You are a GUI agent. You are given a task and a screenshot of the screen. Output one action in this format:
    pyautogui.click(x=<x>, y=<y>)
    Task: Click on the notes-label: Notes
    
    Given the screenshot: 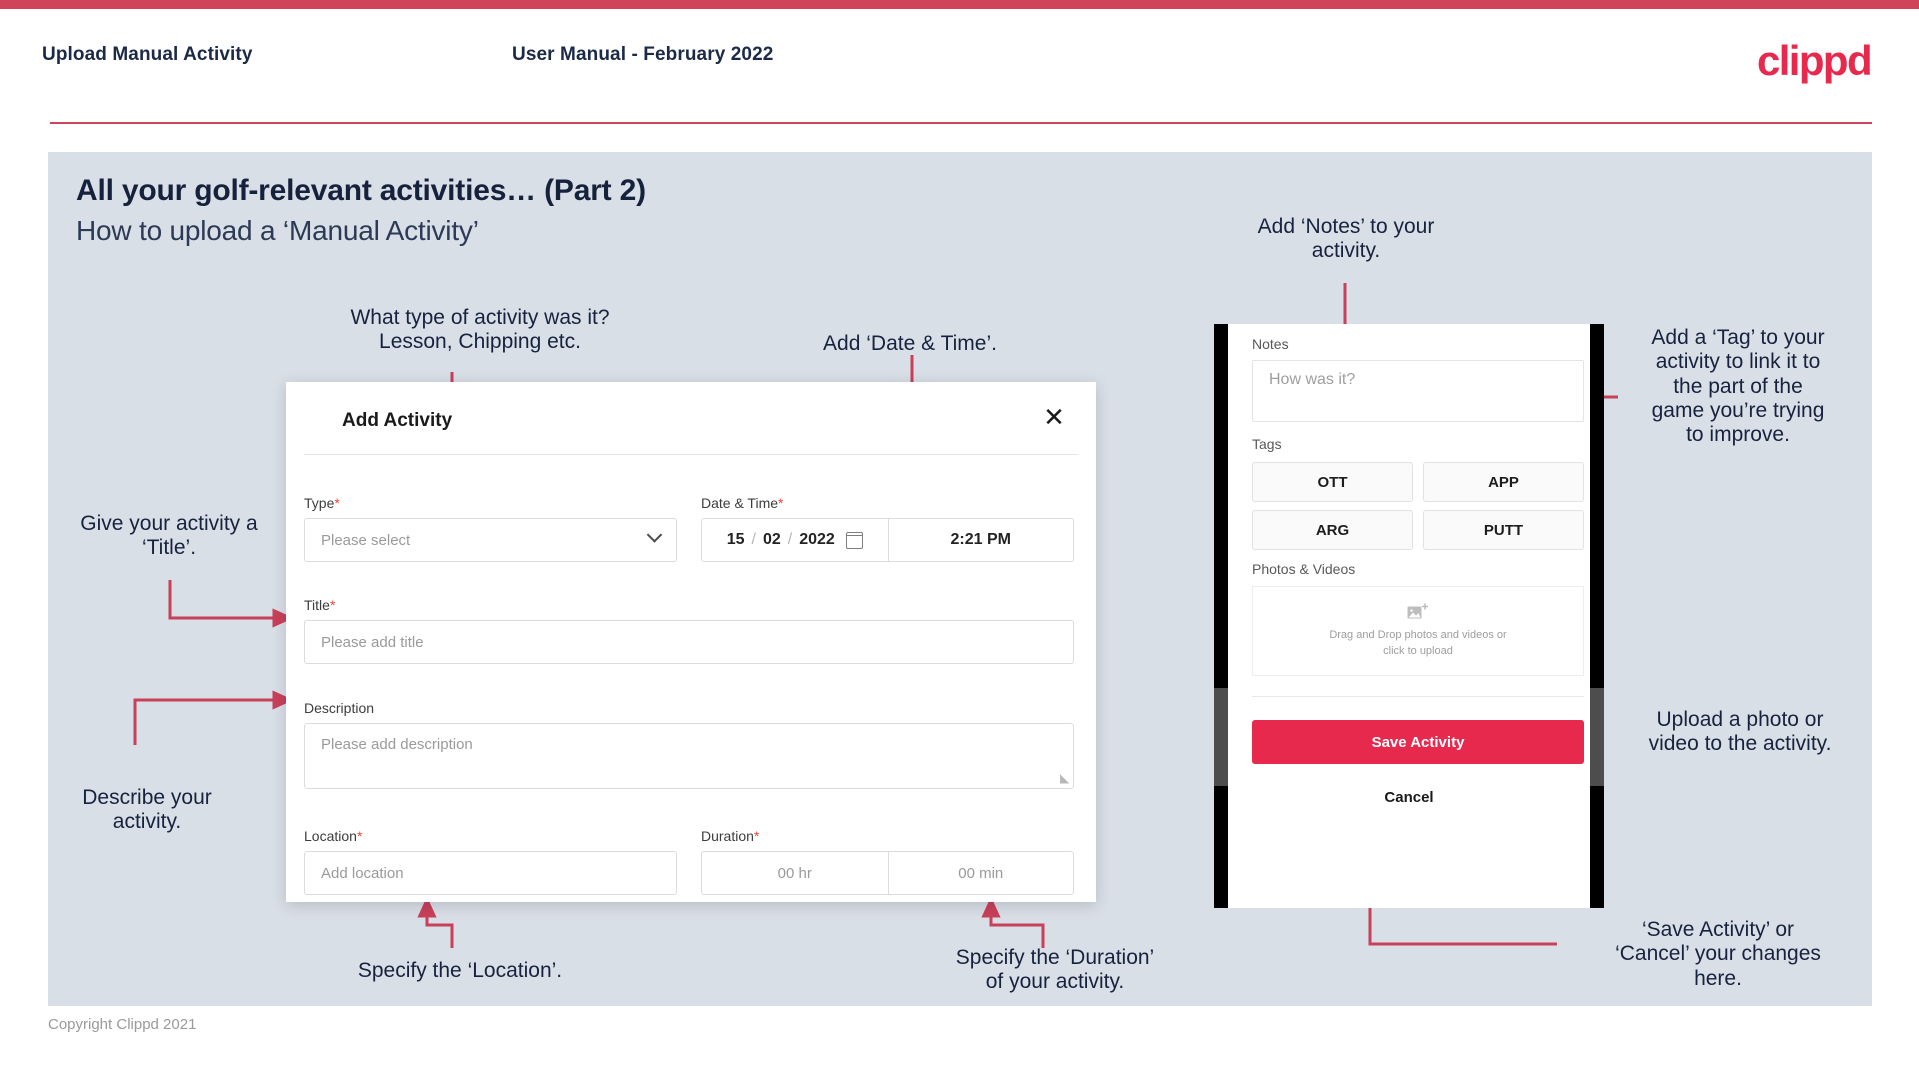 What is the action you would take?
    pyautogui.click(x=1270, y=344)
    